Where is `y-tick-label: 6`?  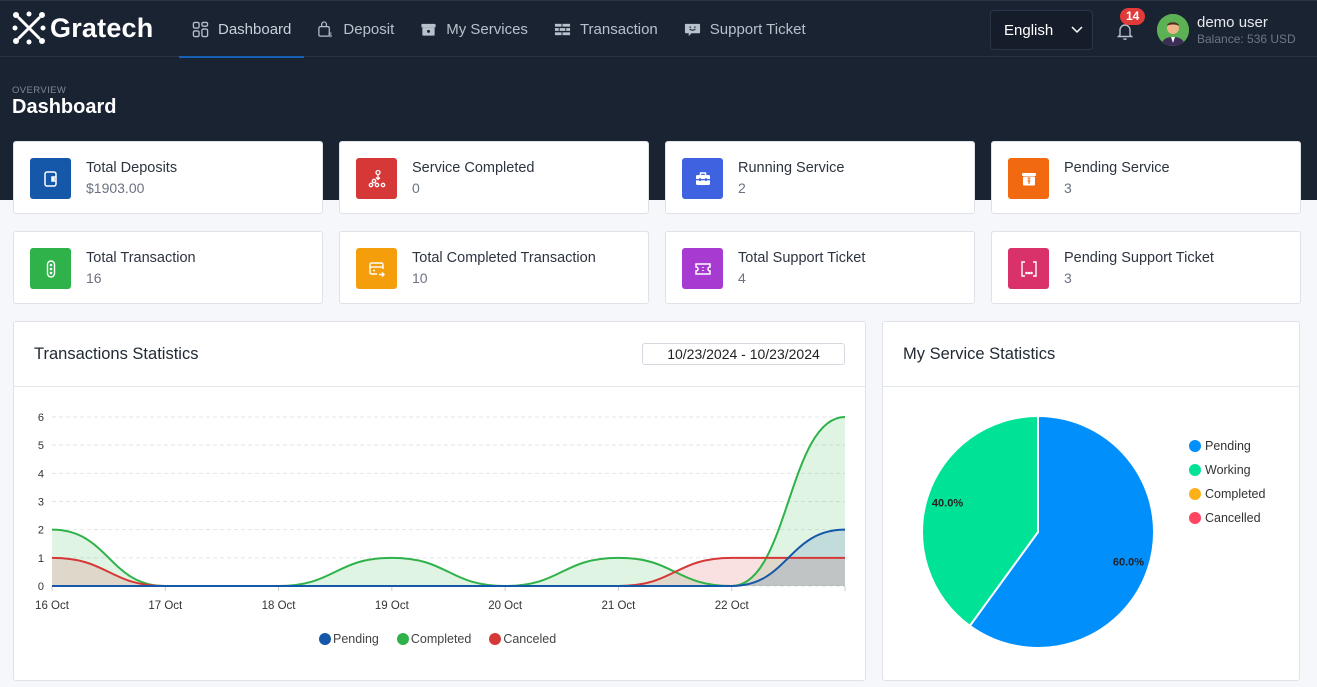 y-tick-label: 6 is located at coordinates (41, 418).